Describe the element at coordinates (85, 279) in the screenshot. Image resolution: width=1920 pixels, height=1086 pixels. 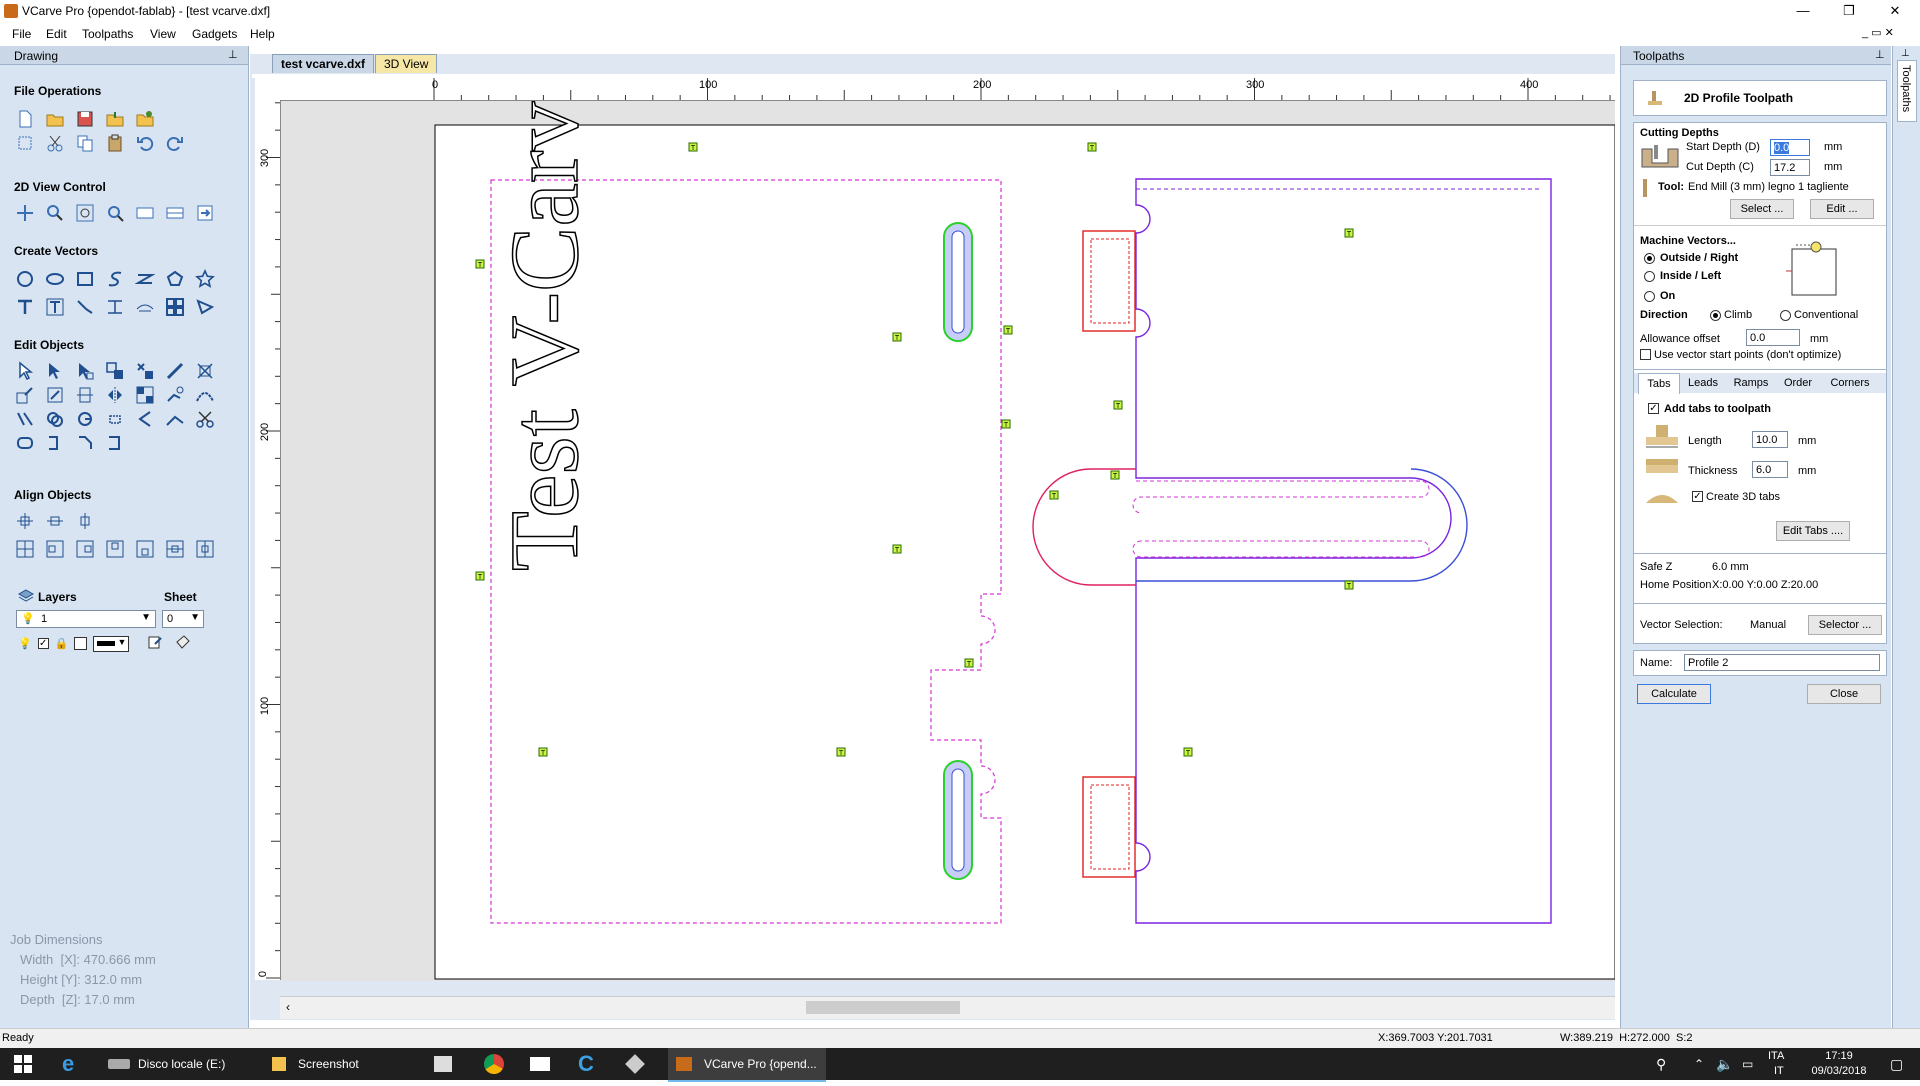
I see `rectangle-icon` at that location.